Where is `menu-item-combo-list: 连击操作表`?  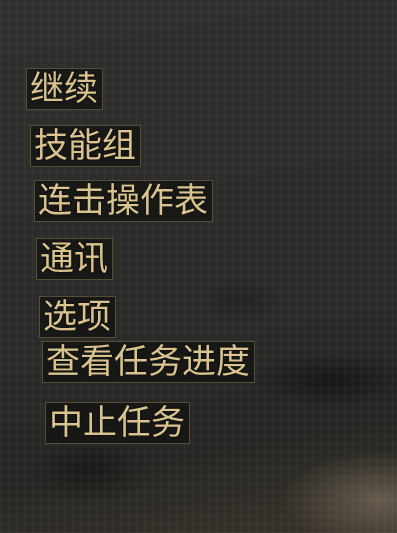 menu-item-combo-list: 连击操作表 is located at coordinates (123, 201).